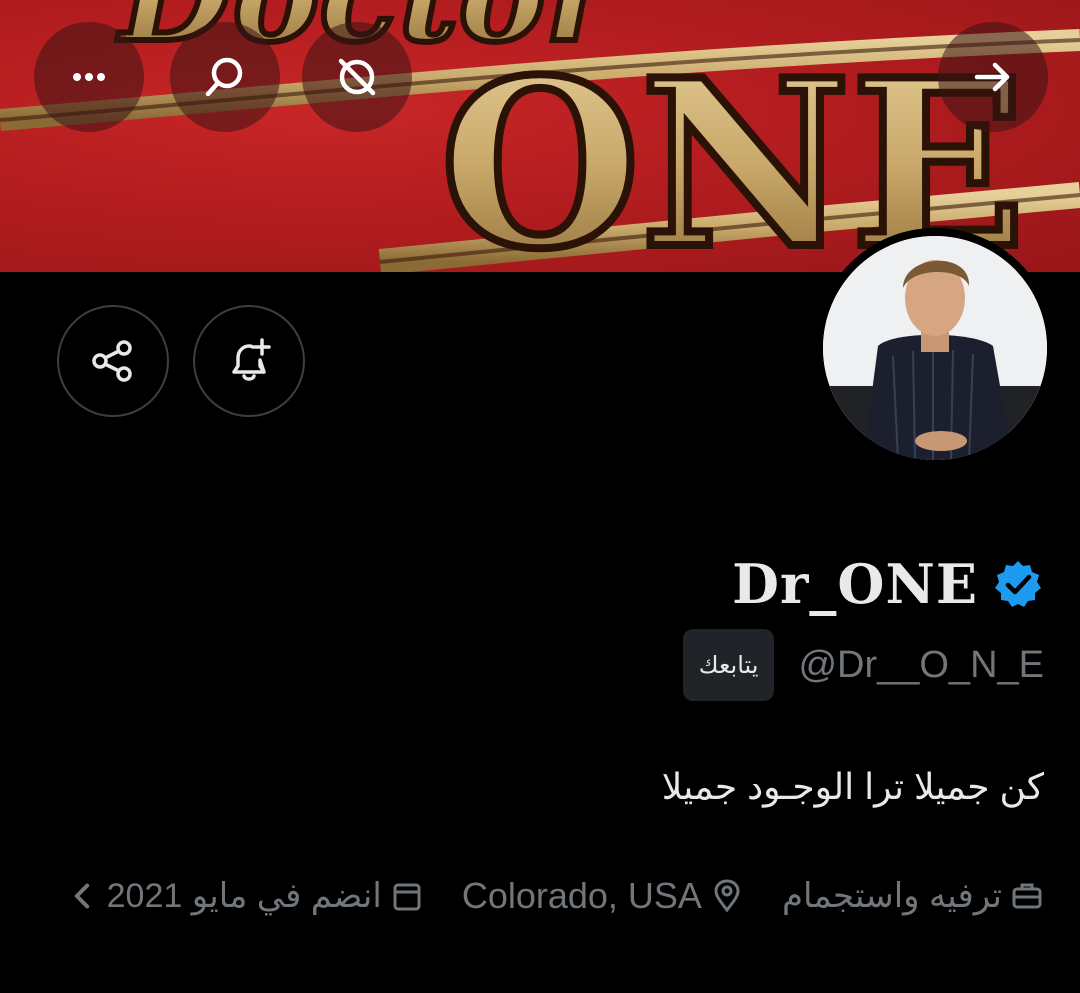 The image size is (1080, 993). I want to click on meta-location: Colorado, USA, so click(603, 896).